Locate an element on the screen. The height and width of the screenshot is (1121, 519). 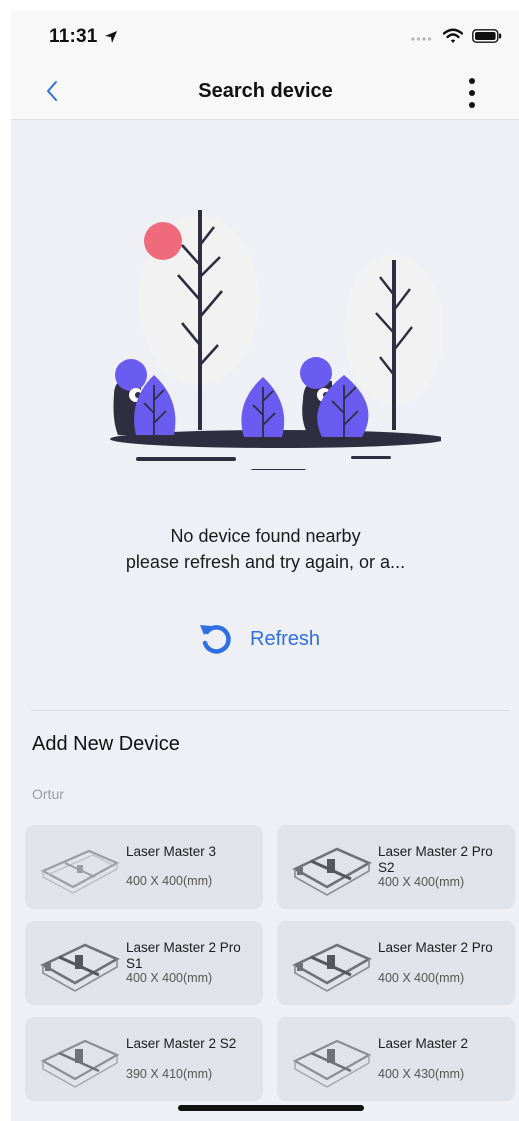
device-card-laser-master-2-pro-s2: Laser Master 2 Pro S2 400 X 400(mm) is located at coordinates (396, 867).